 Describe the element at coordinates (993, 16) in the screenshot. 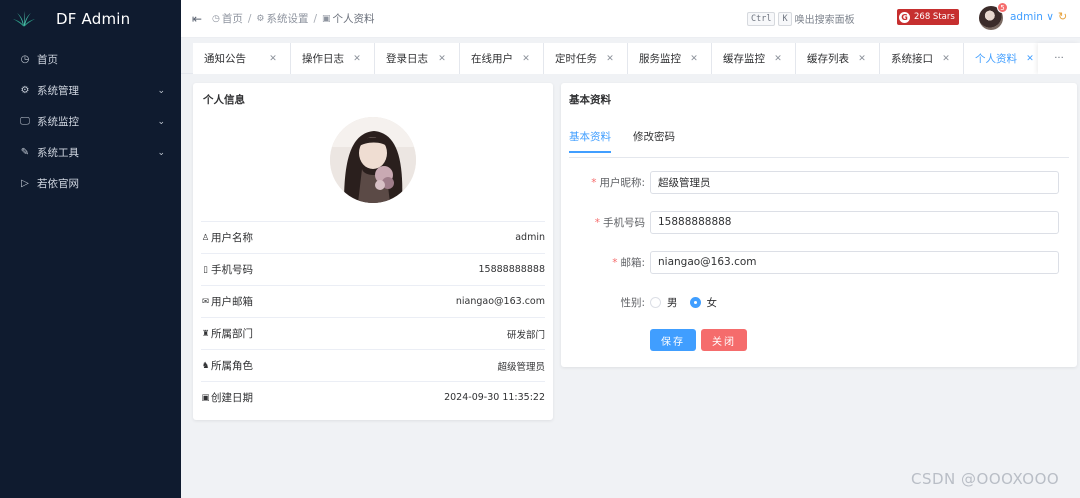

I see `user-avatar: 5` at that location.